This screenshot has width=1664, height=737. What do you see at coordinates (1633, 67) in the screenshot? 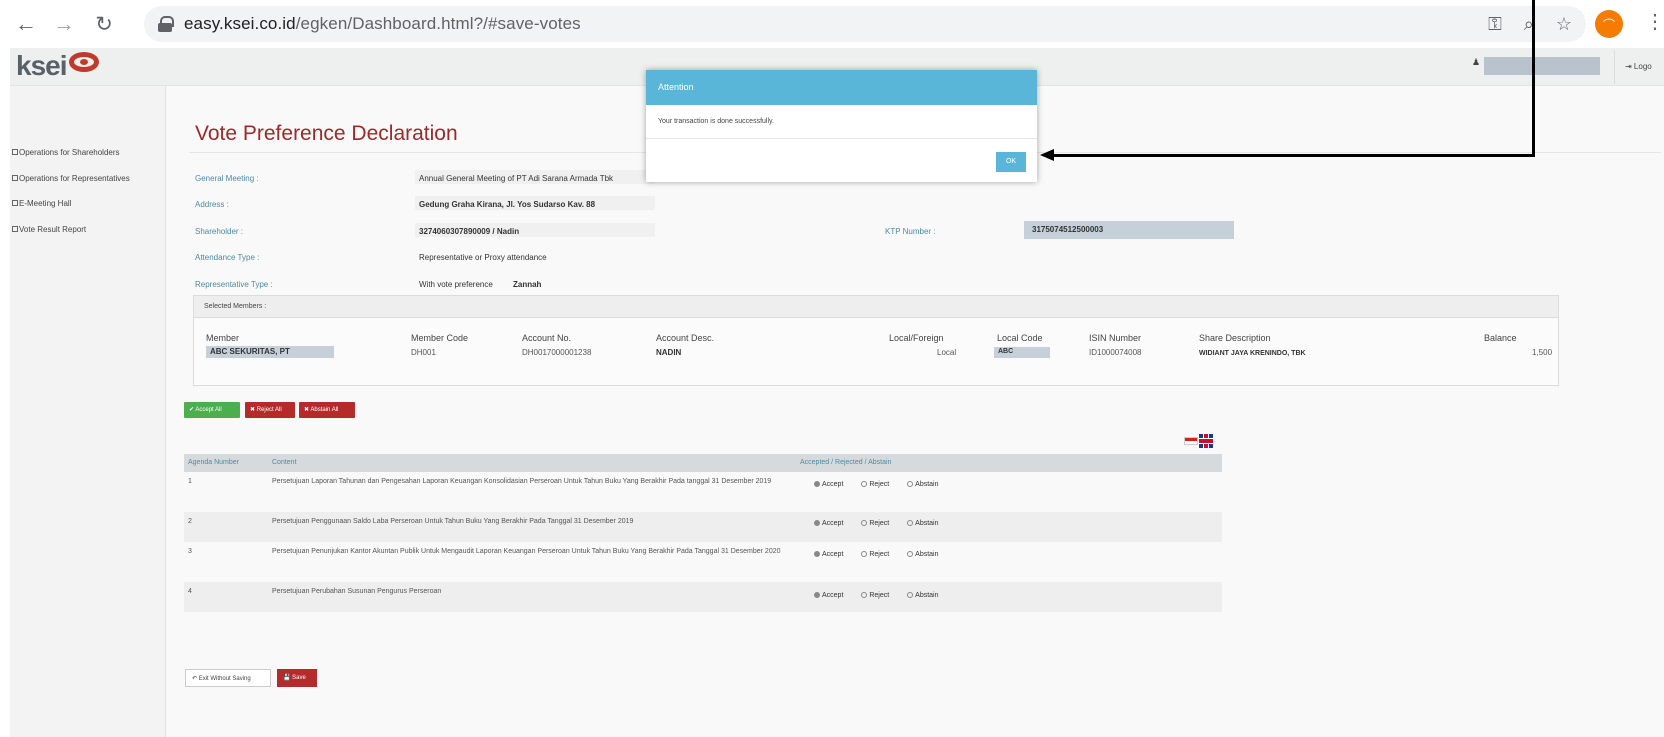
I see `logout-link: ⇥ Logo` at bounding box center [1633, 67].